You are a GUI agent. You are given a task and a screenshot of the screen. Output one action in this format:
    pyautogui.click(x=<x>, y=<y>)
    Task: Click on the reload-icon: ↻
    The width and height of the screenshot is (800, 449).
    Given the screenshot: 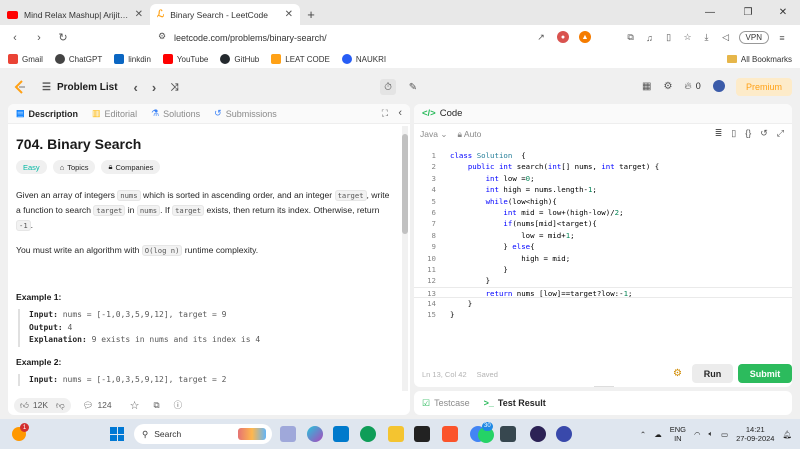 What is the action you would take?
    pyautogui.click(x=63, y=37)
    